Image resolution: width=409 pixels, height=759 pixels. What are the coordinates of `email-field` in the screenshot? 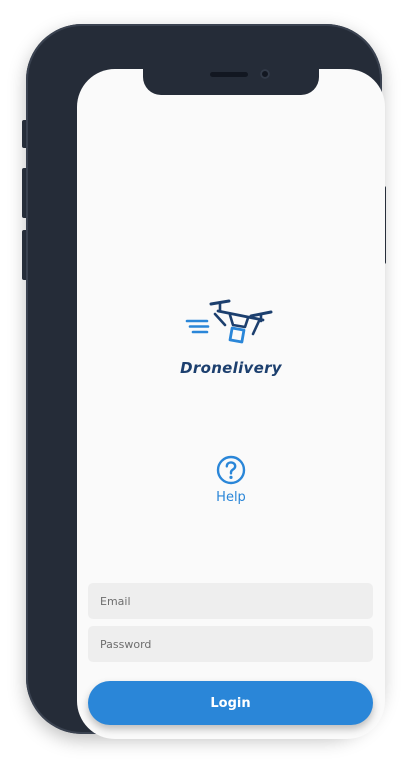 It's located at (230, 601).